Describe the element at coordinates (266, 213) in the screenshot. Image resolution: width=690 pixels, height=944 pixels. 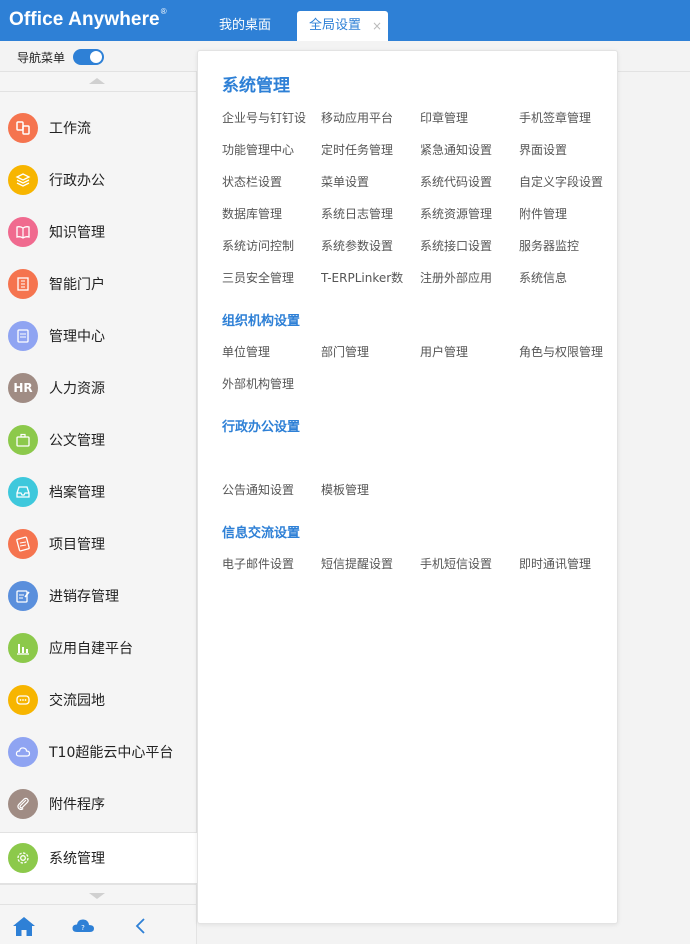
I see `link-database: 数据库管理` at that location.